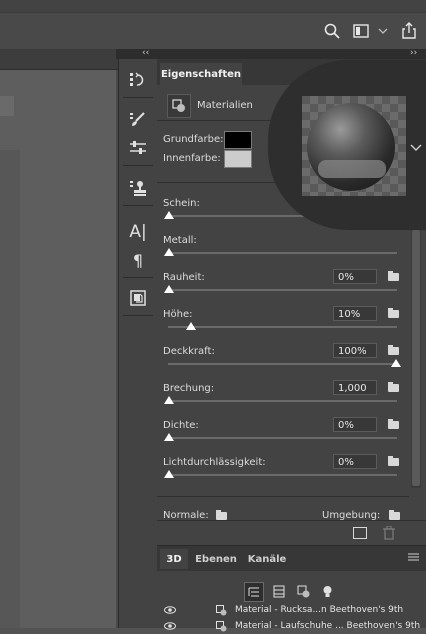 This screenshot has width=426, height=634. I want to click on slider-label: Dichte:, so click(181, 425).